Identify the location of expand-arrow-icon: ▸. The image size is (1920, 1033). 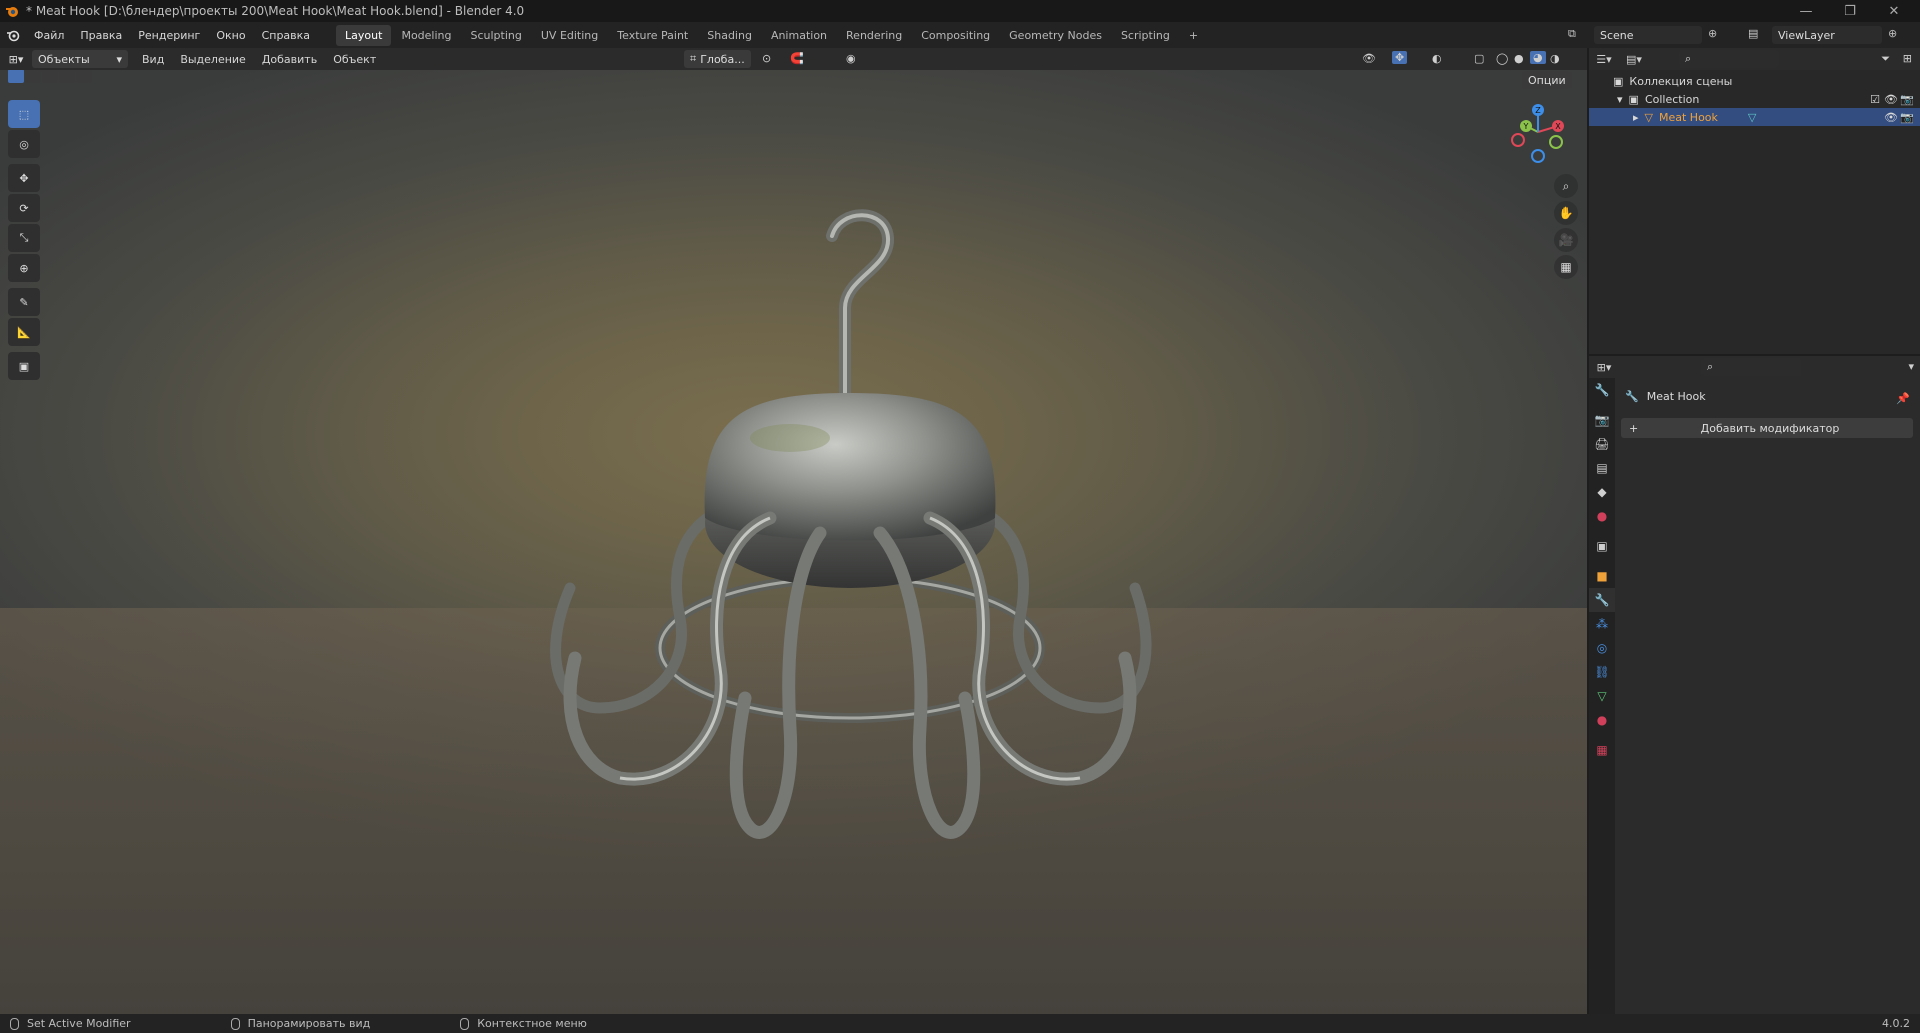
(1636, 117).